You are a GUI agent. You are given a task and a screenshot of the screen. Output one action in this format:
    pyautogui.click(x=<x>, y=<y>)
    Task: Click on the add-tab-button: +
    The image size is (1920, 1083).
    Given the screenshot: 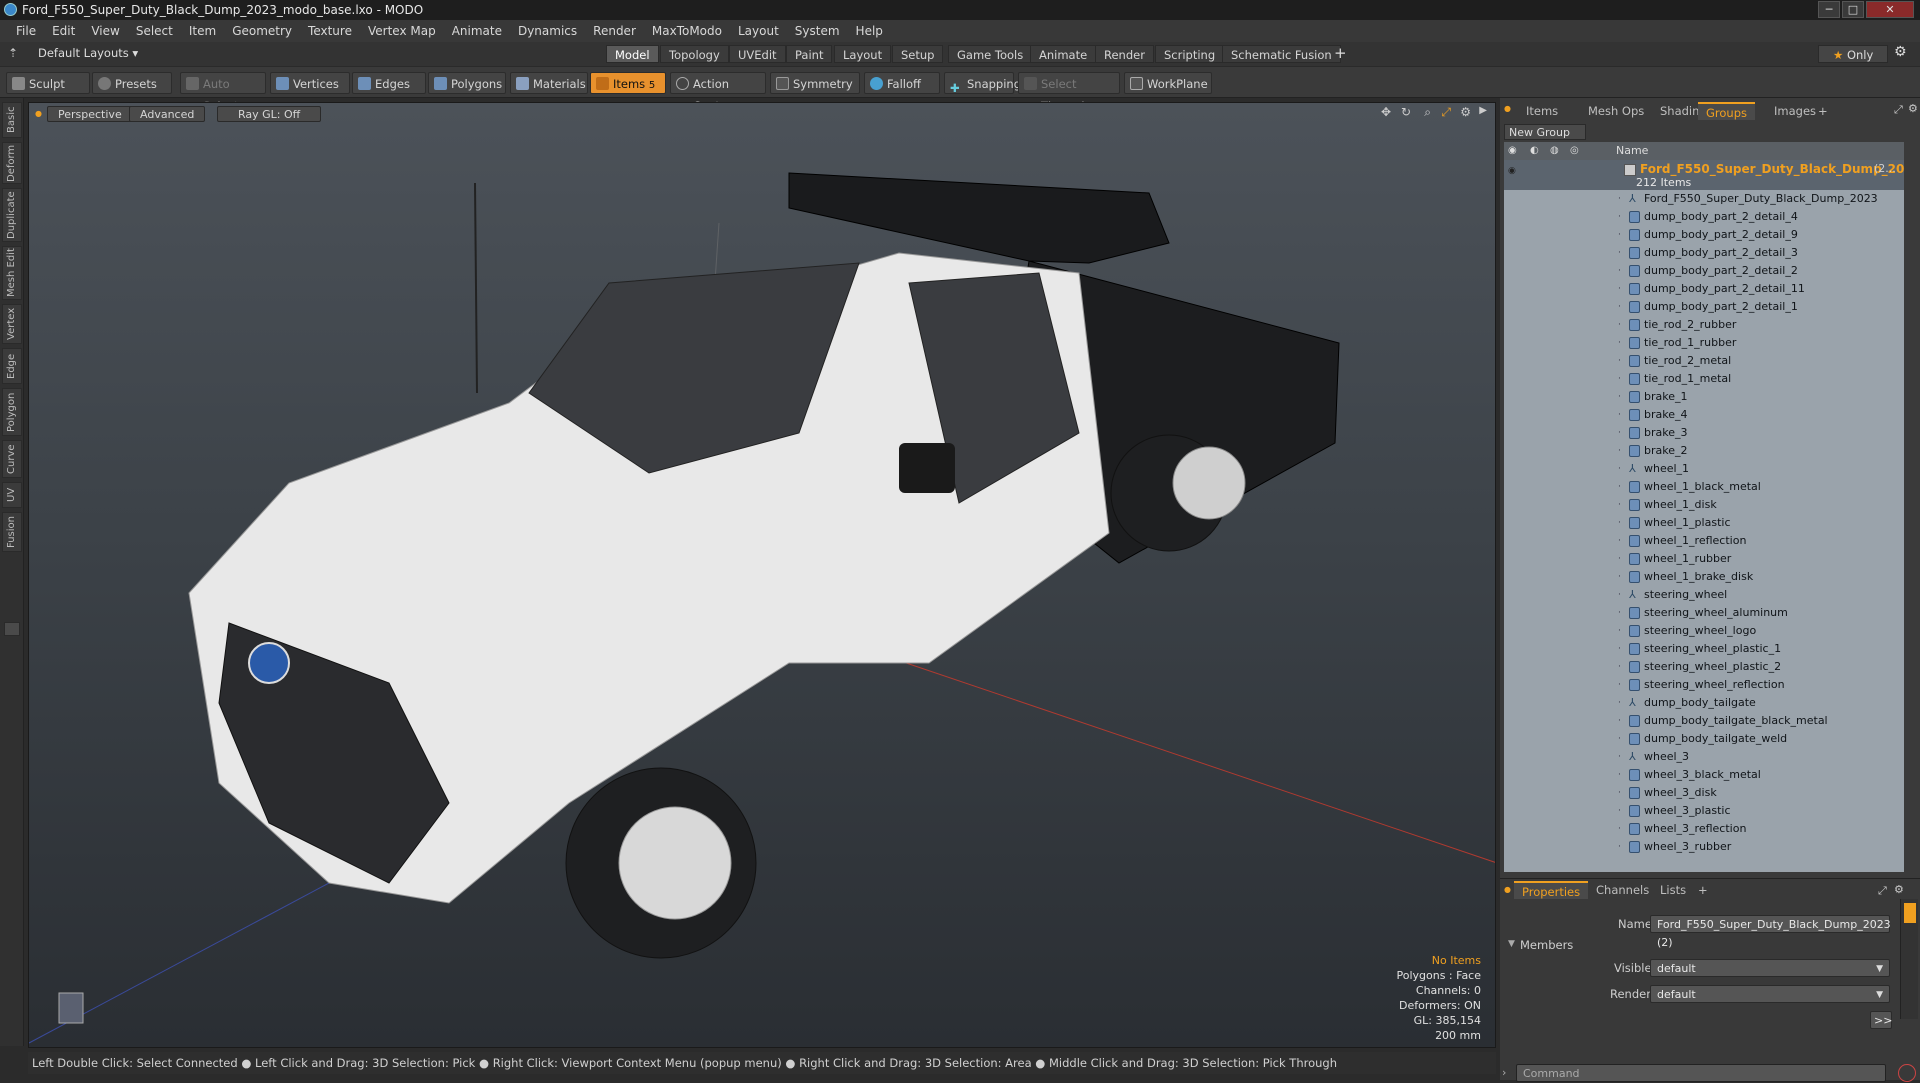 What is the action you would take?
    pyautogui.click(x=1340, y=53)
    